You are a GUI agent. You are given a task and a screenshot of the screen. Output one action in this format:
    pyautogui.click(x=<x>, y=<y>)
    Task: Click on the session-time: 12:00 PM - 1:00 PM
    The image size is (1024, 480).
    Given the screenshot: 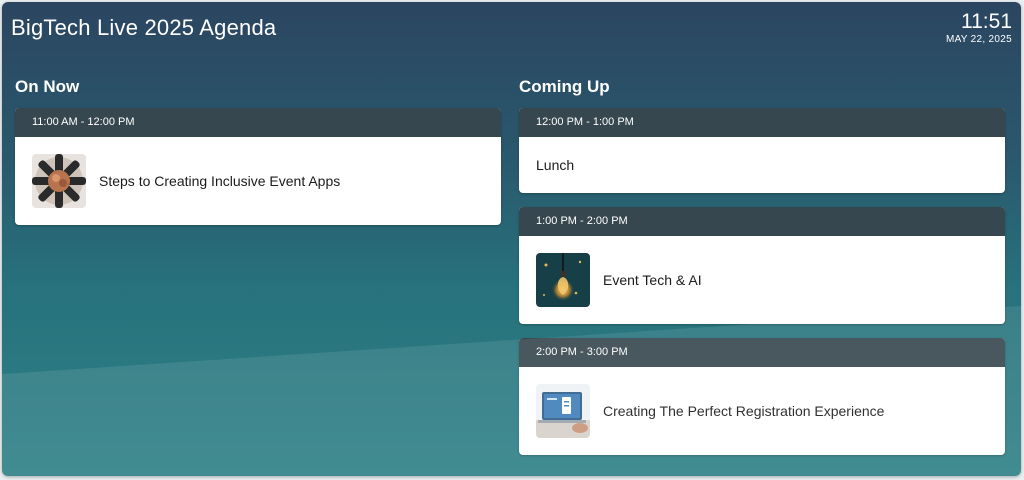 What is the action you would take?
    pyautogui.click(x=762, y=122)
    